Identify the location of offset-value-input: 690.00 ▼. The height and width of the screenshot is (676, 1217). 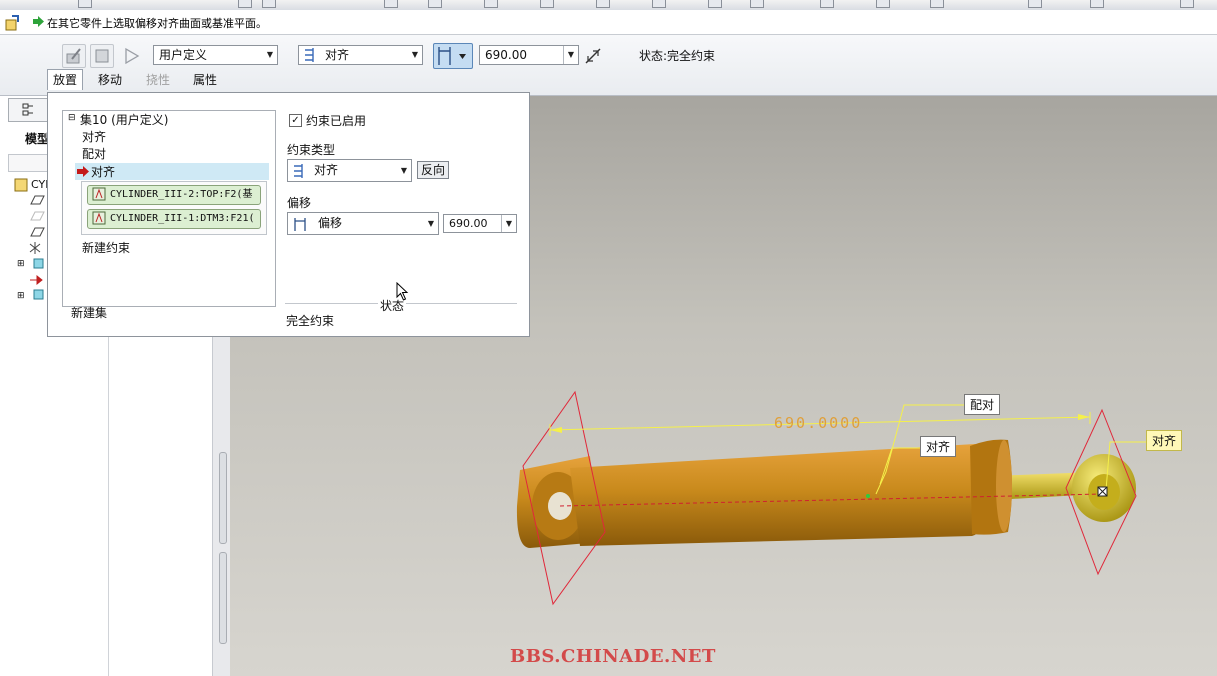
(529, 55).